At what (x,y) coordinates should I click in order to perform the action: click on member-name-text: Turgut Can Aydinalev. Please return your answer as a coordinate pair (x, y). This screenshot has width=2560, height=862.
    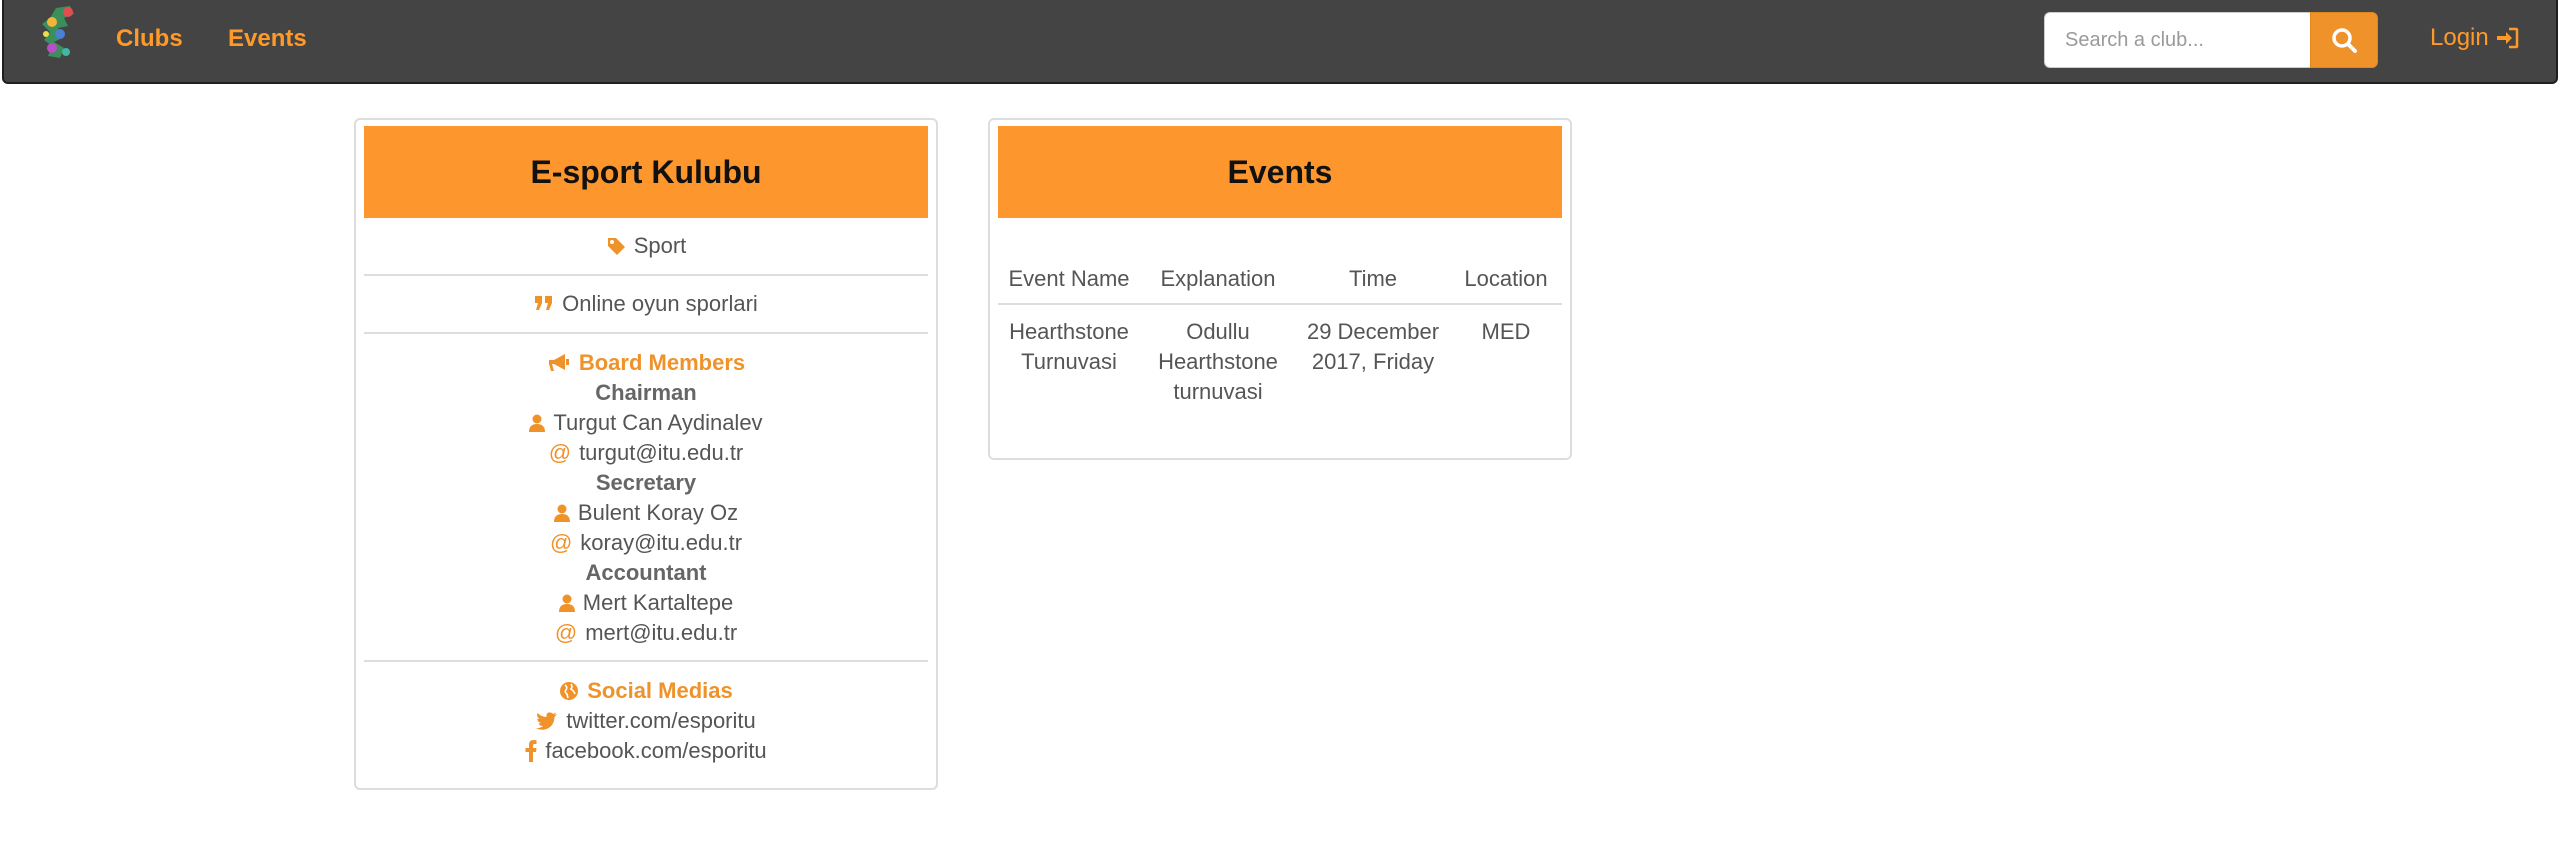
    Looking at the image, I should click on (658, 422).